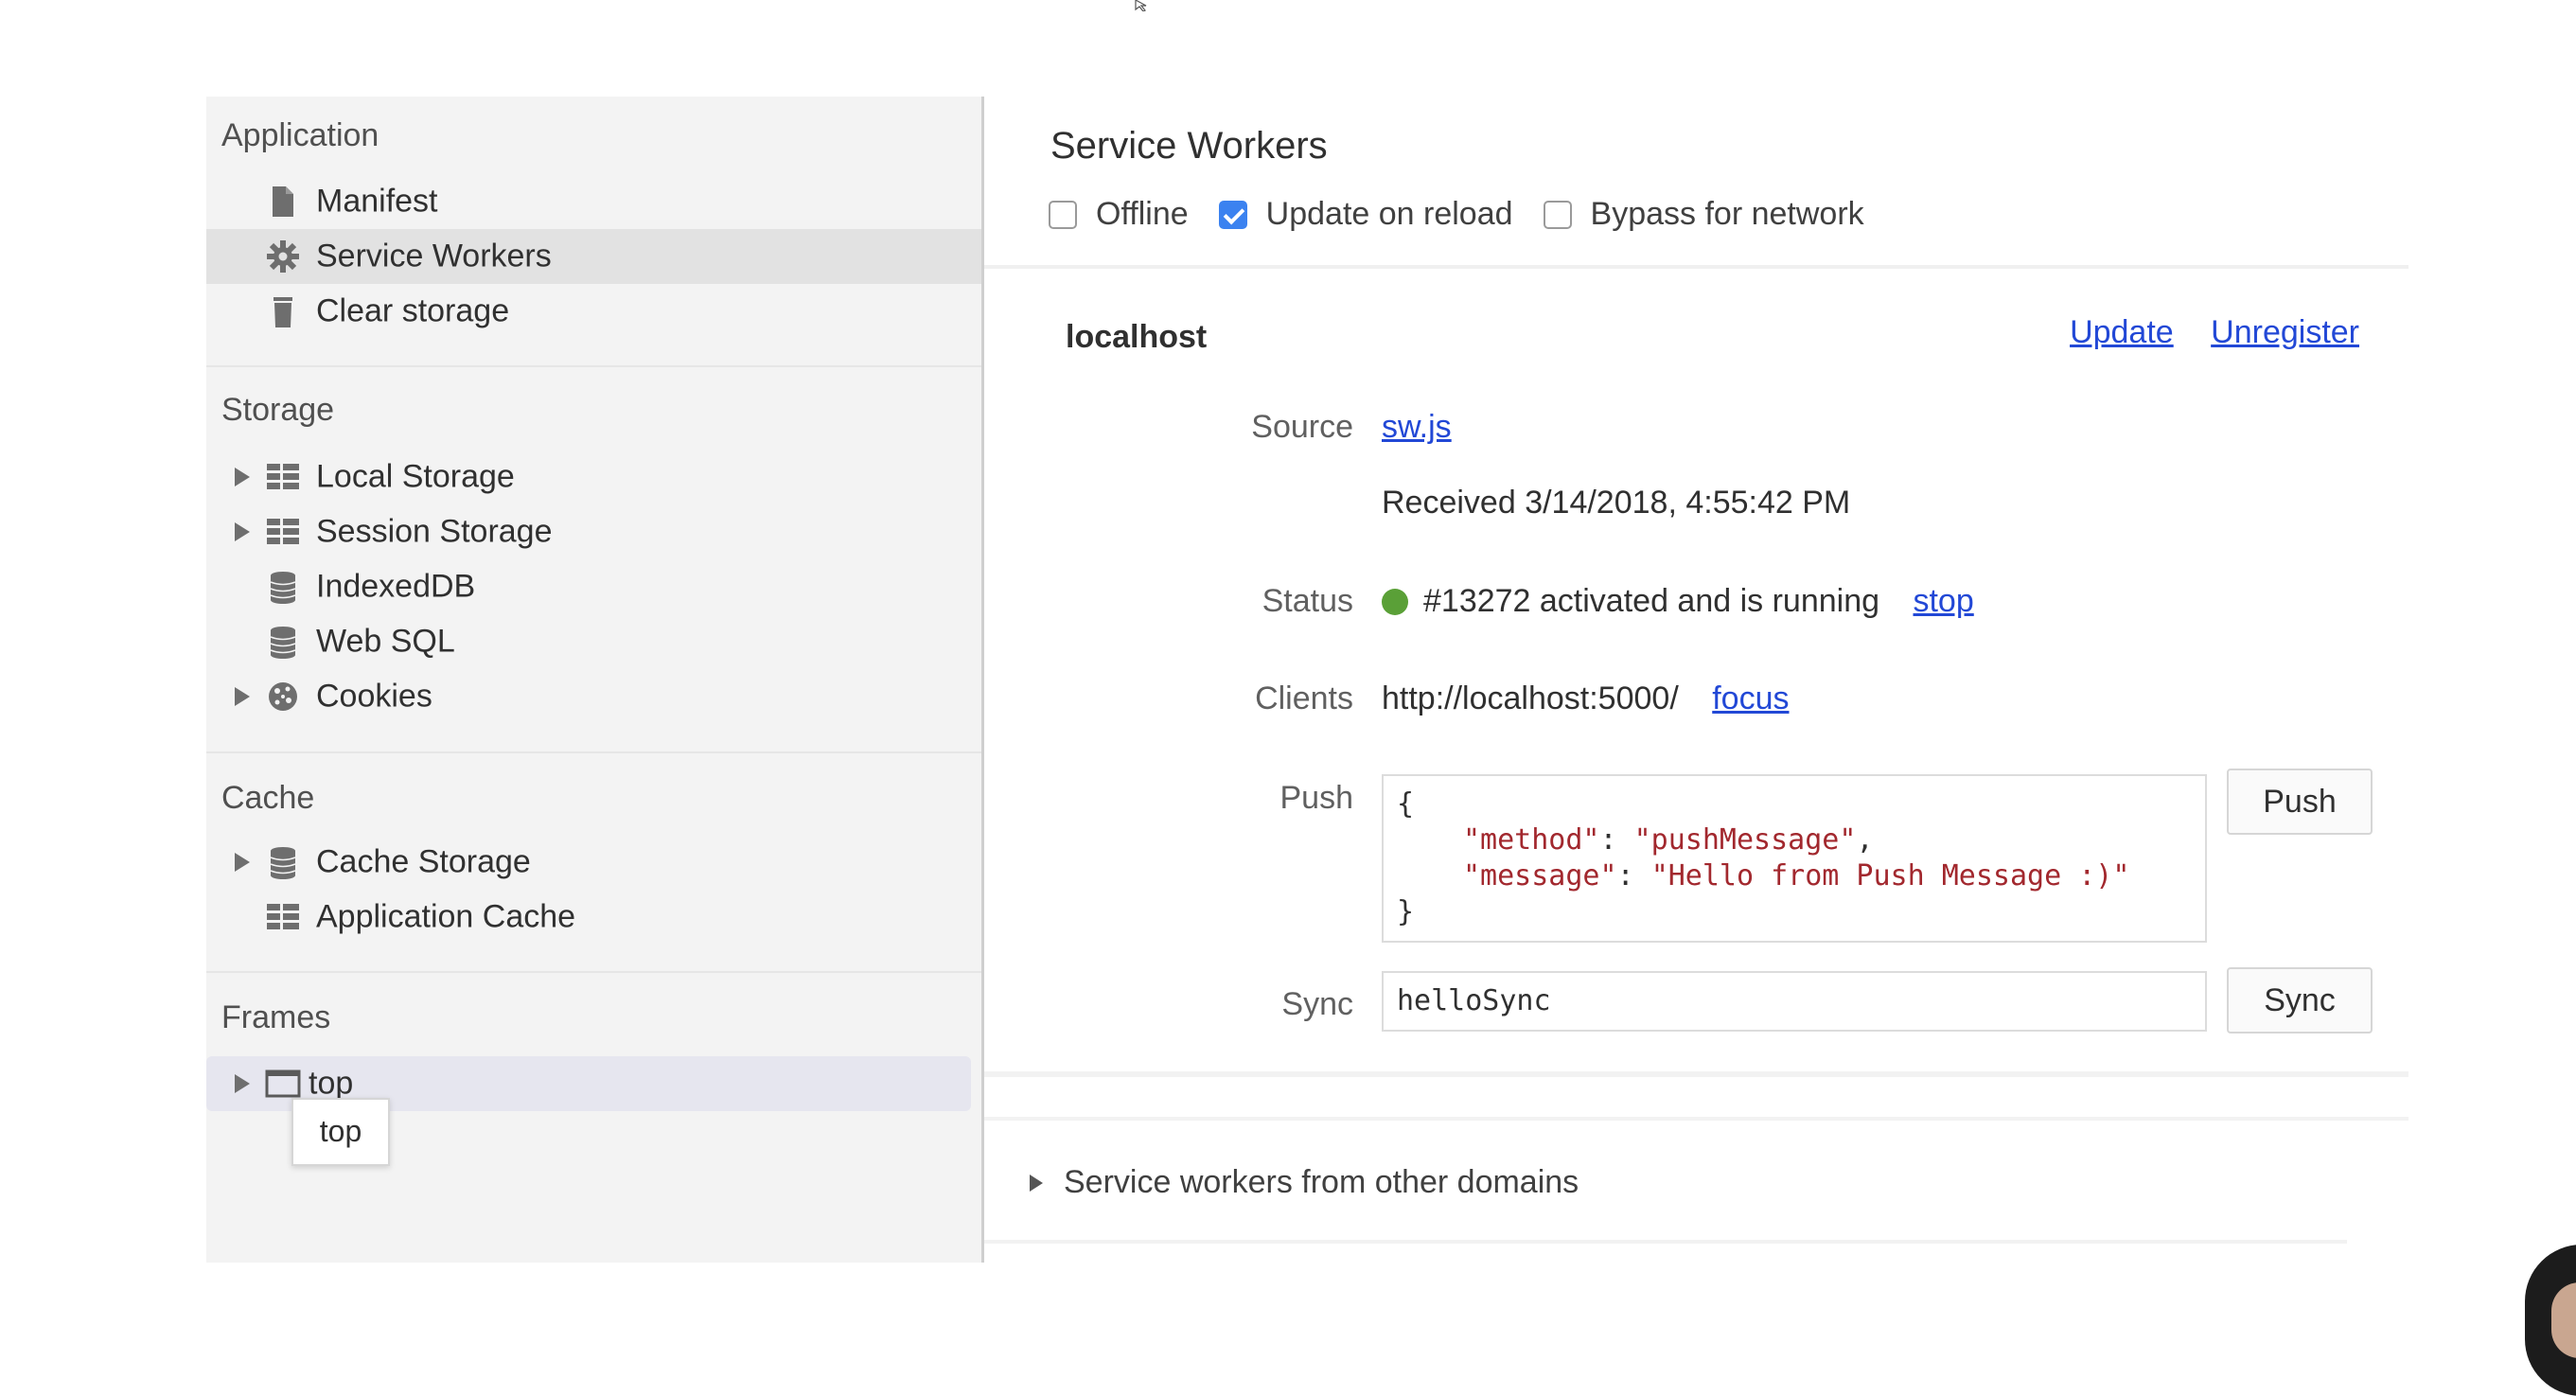 This screenshot has height=1396, width=2576. What do you see at coordinates (283, 201) in the screenshot?
I see `file-icon` at bounding box center [283, 201].